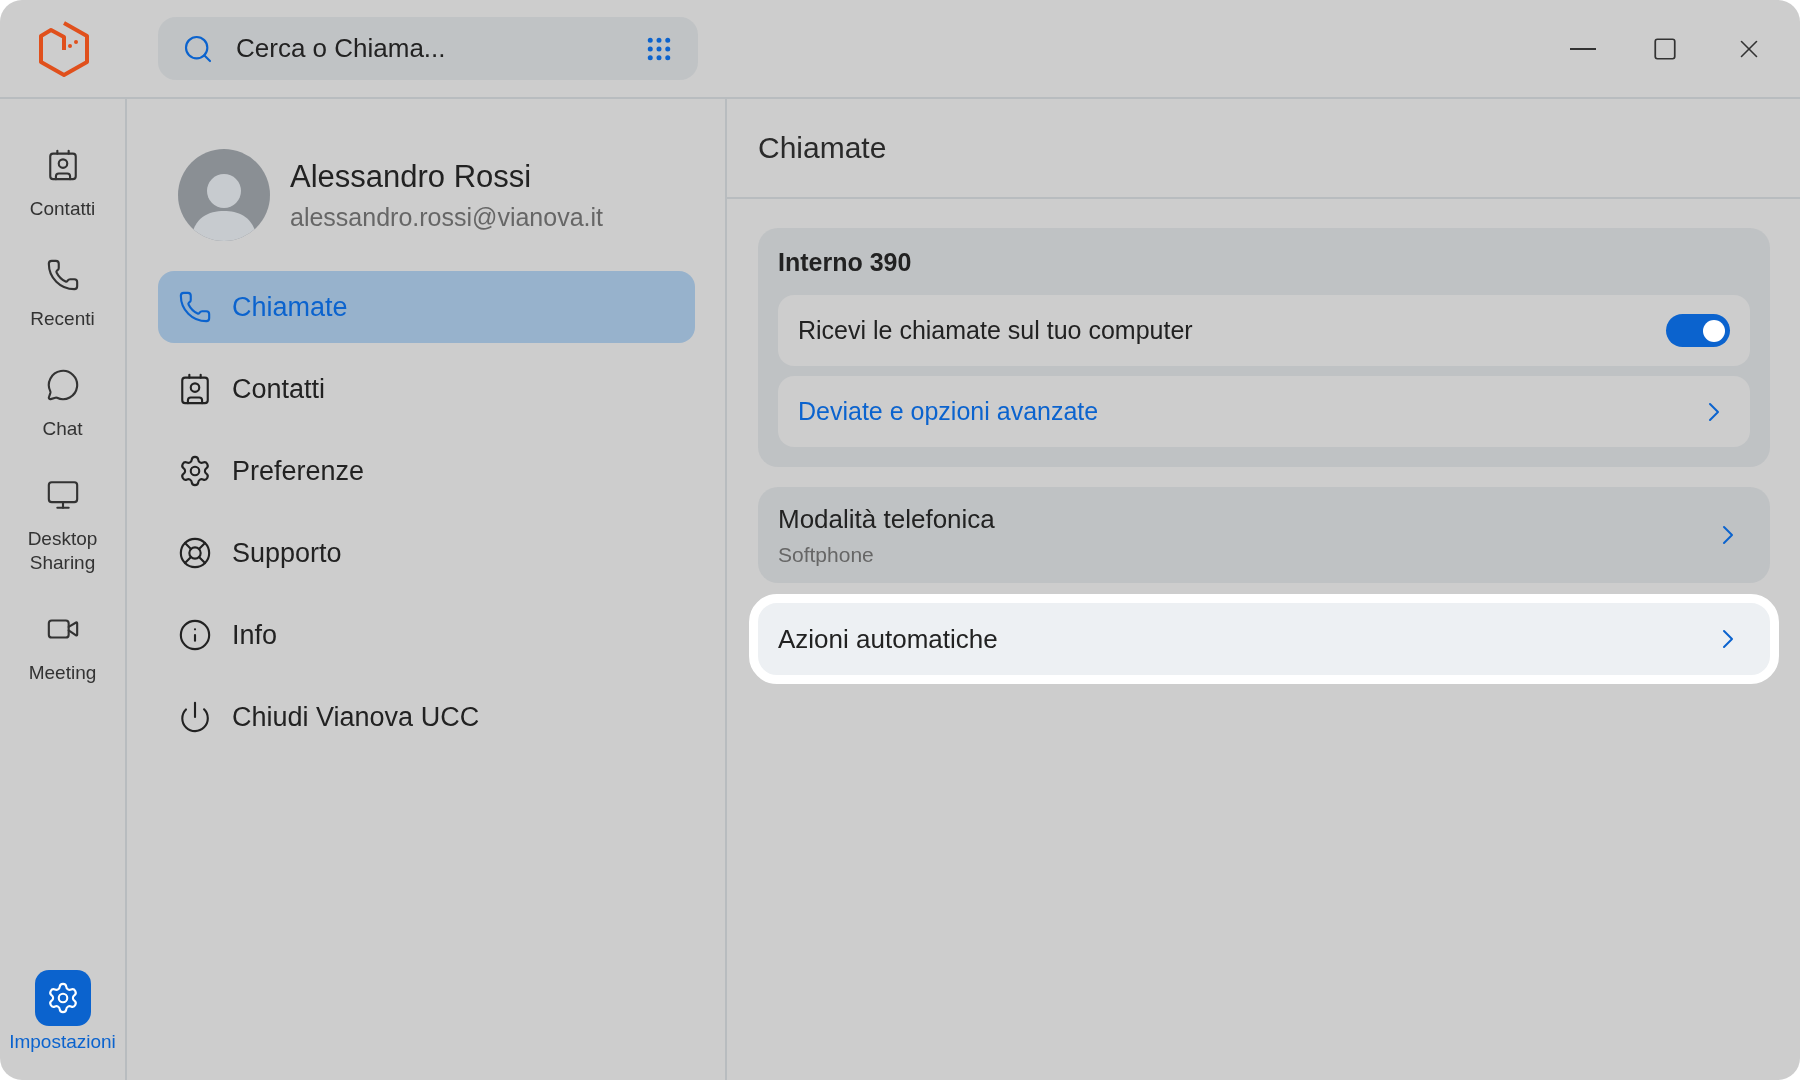  What do you see at coordinates (195, 717) in the screenshot?
I see `power-icon` at bounding box center [195, 717].